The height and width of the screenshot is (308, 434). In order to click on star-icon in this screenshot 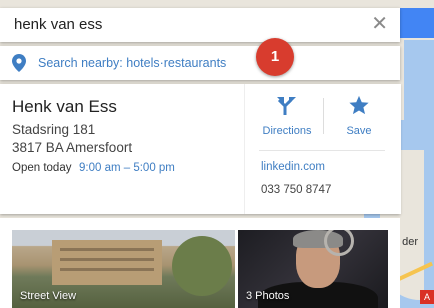, I will do `click(359, 107)`.